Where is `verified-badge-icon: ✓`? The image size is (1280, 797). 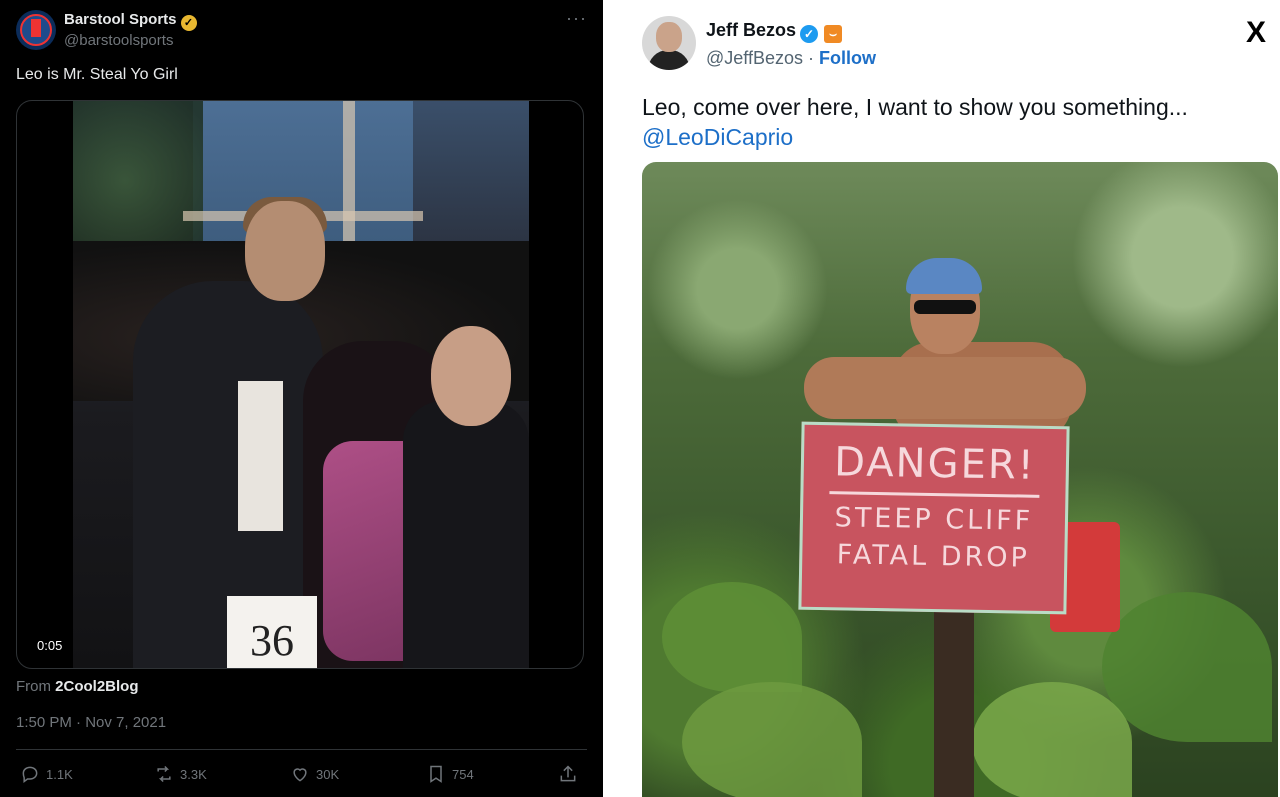 verified-badge-icon: ✓ is located at coordinates (809, 34).